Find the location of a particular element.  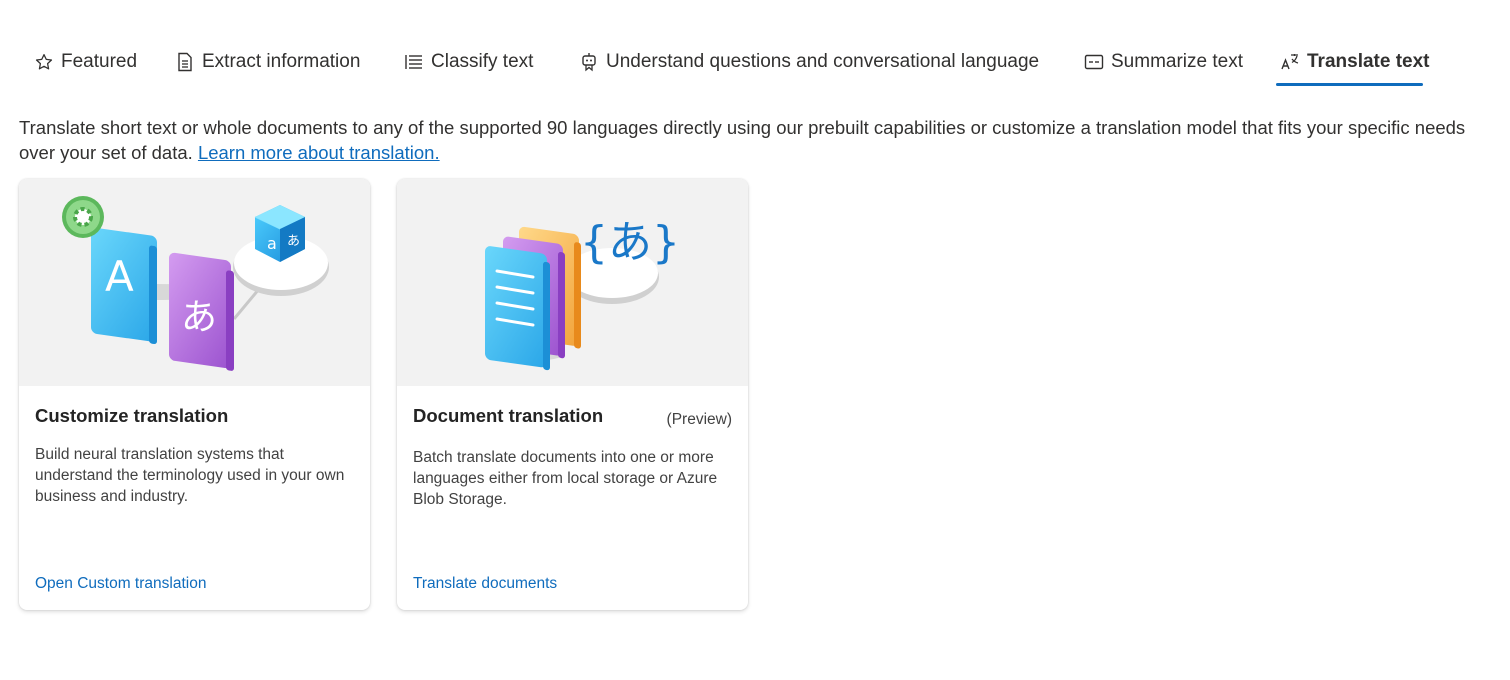

document-translation-illustration: {あ} is located at coordinates (572, 282).